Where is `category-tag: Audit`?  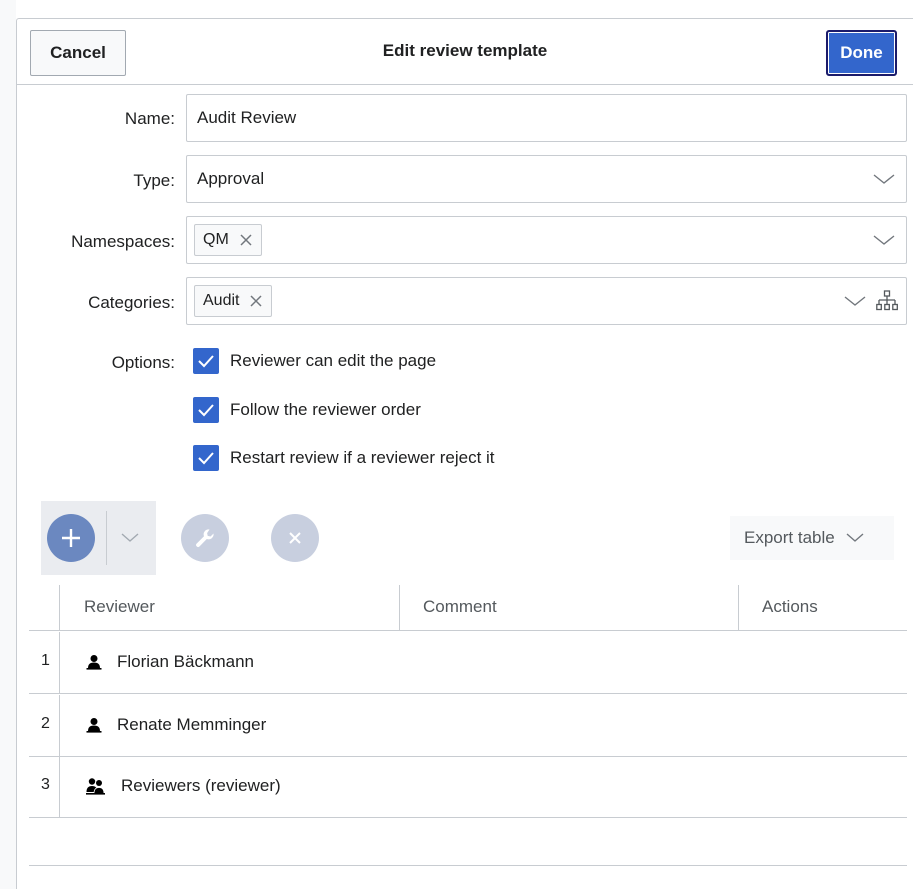 category-tag: Audit is located at coordinates (233, 301).